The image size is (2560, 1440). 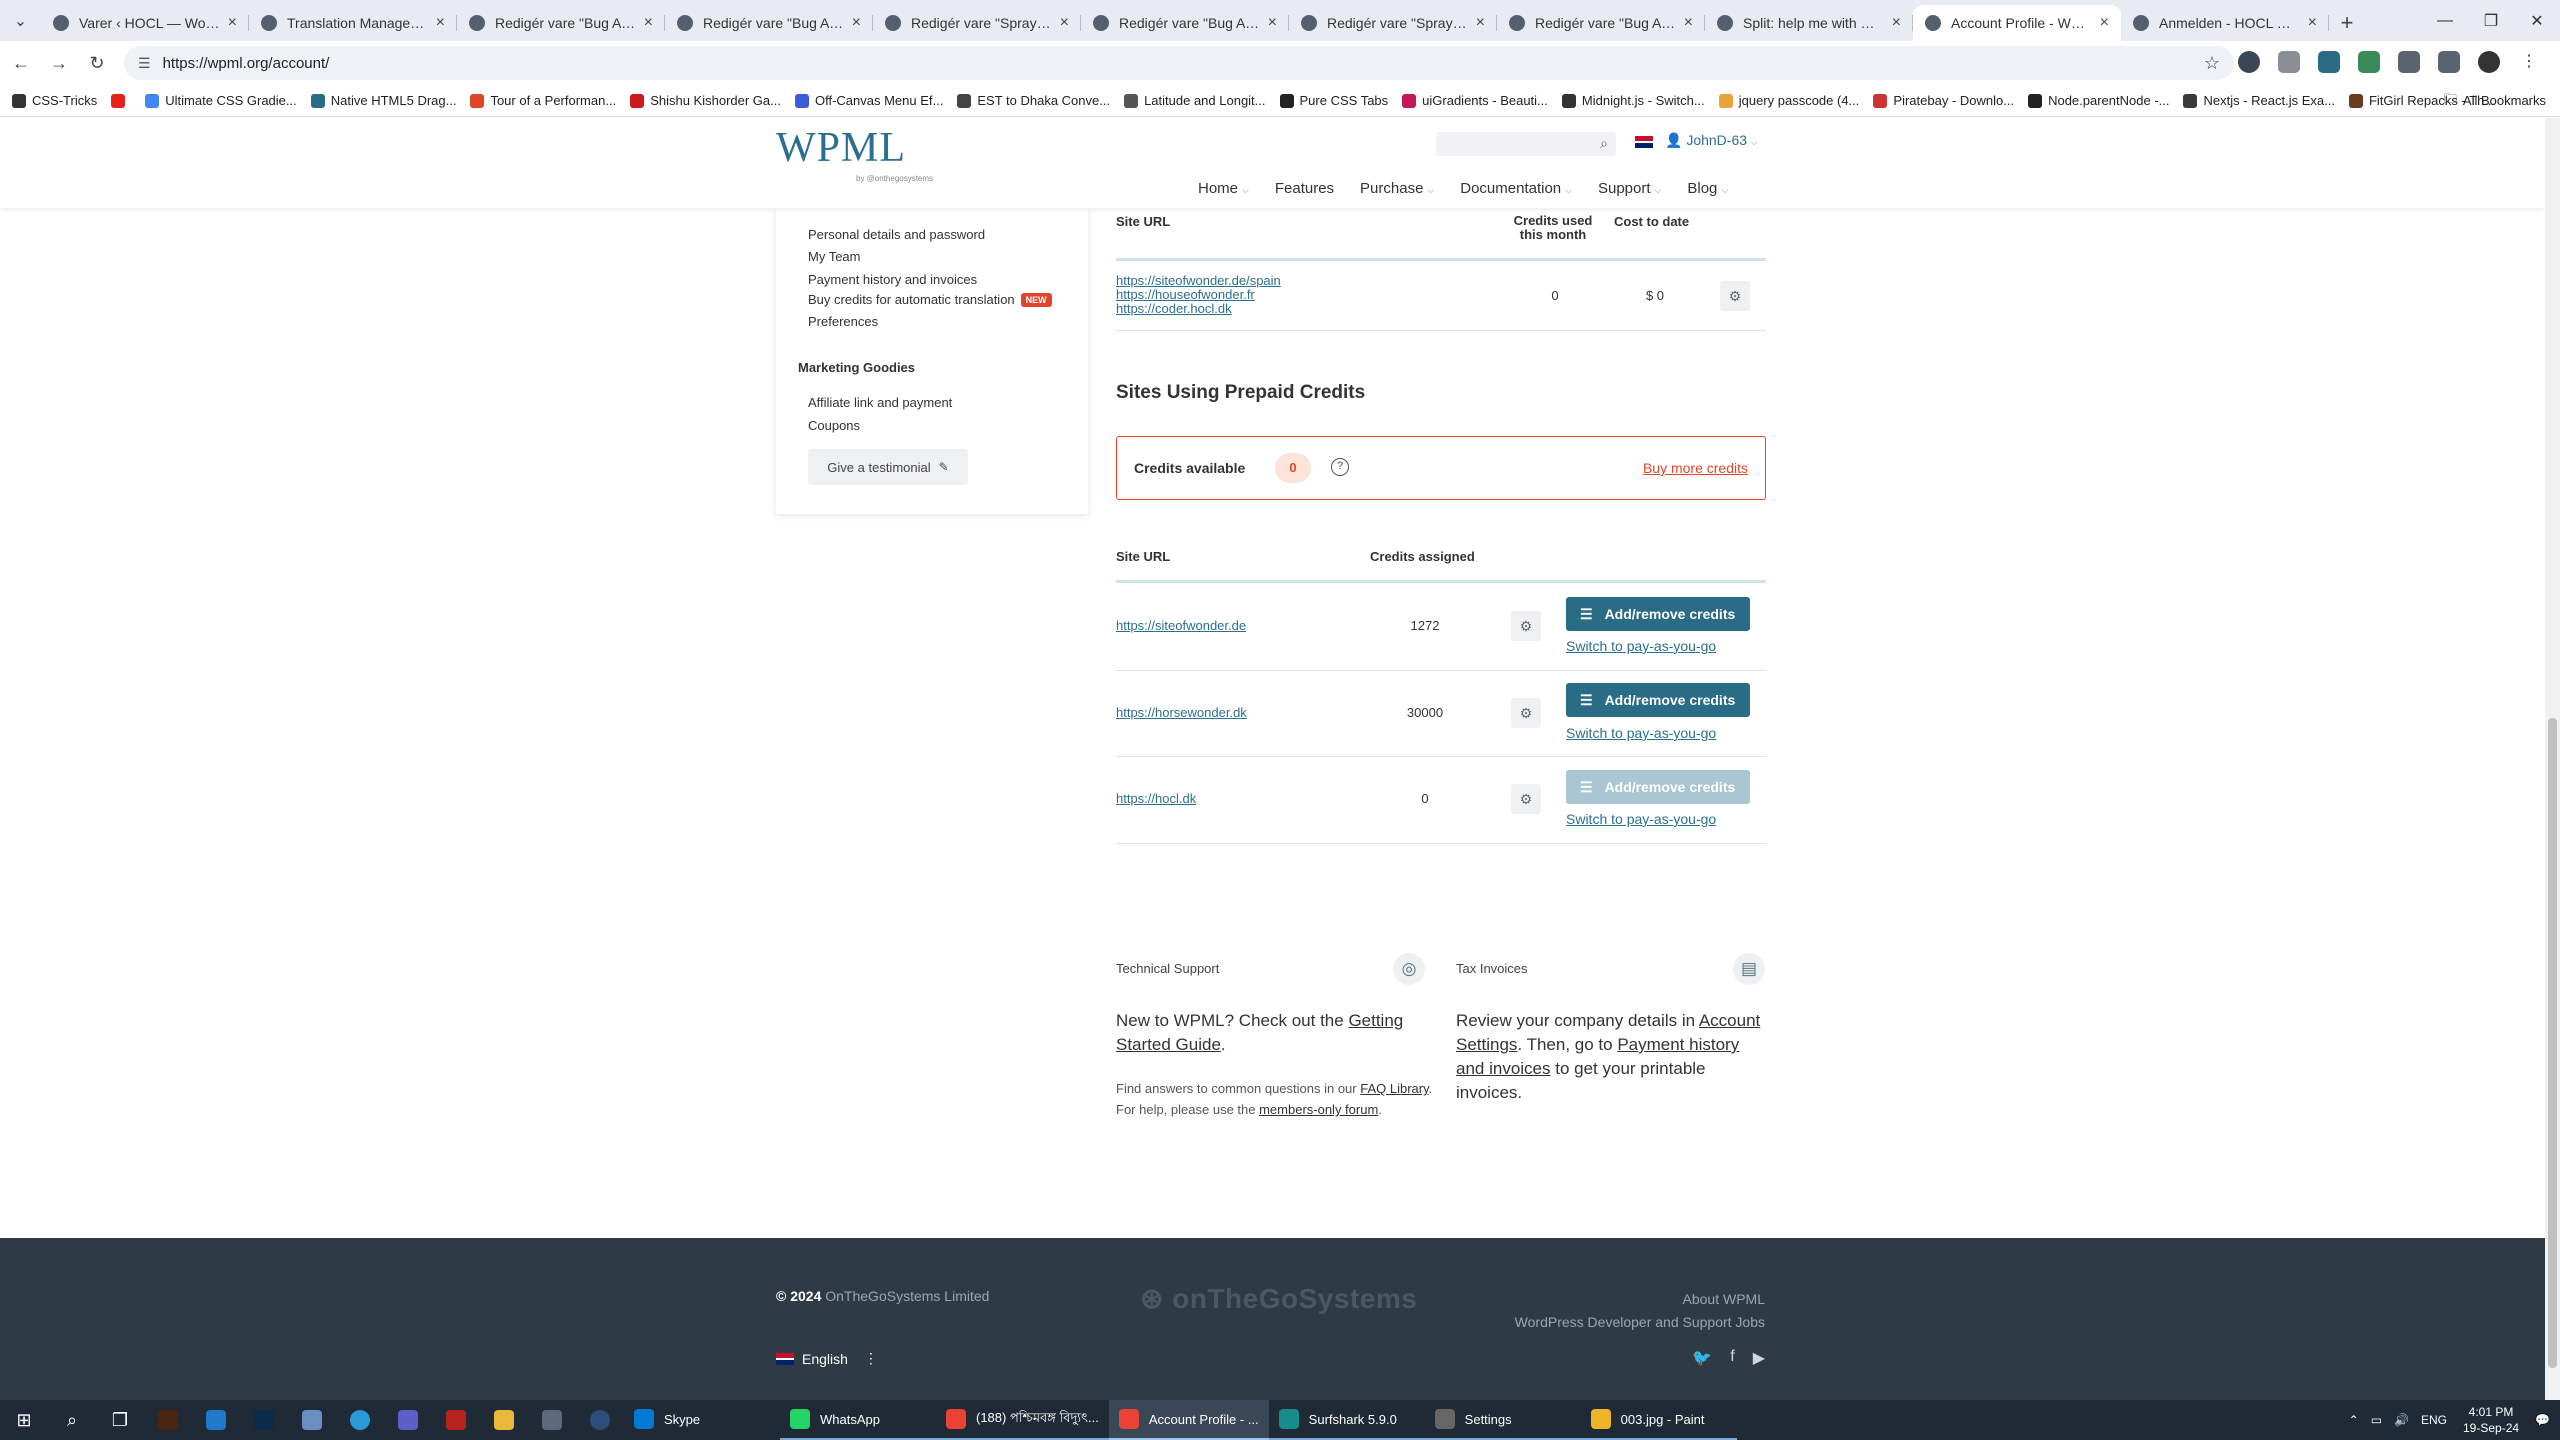 I want to click on notifications-icon: 💬, so click(x=2542, y=1420).